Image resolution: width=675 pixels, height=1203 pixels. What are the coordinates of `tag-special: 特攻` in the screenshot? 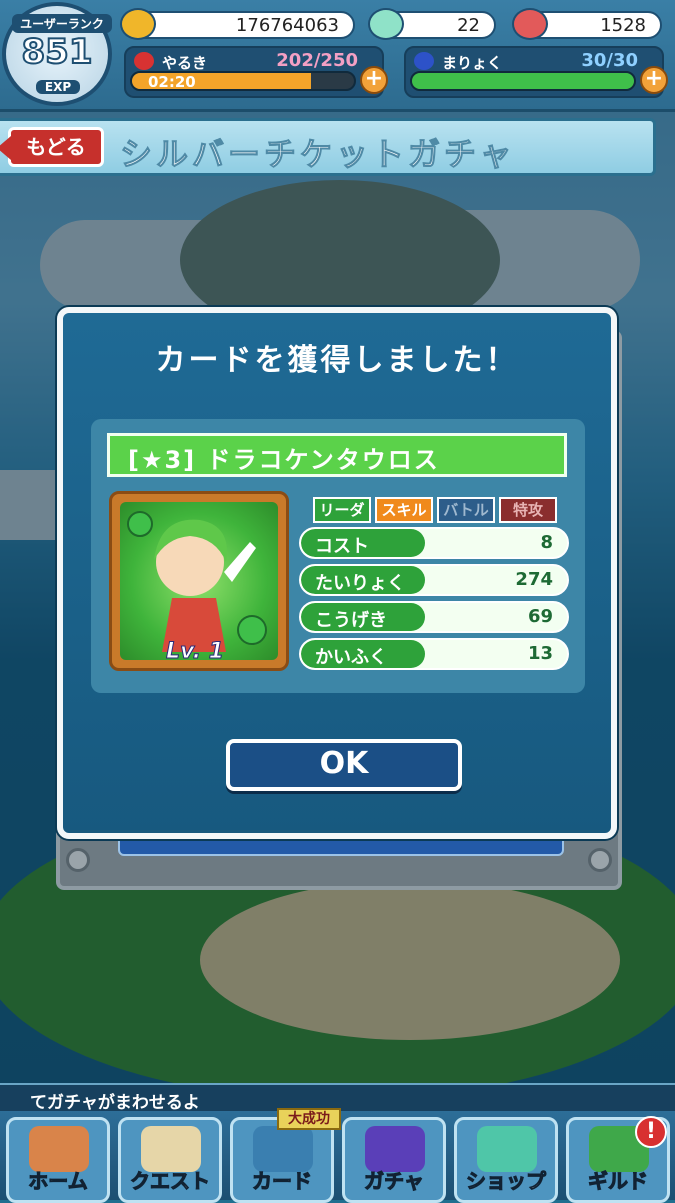 It's located at (528, 510).